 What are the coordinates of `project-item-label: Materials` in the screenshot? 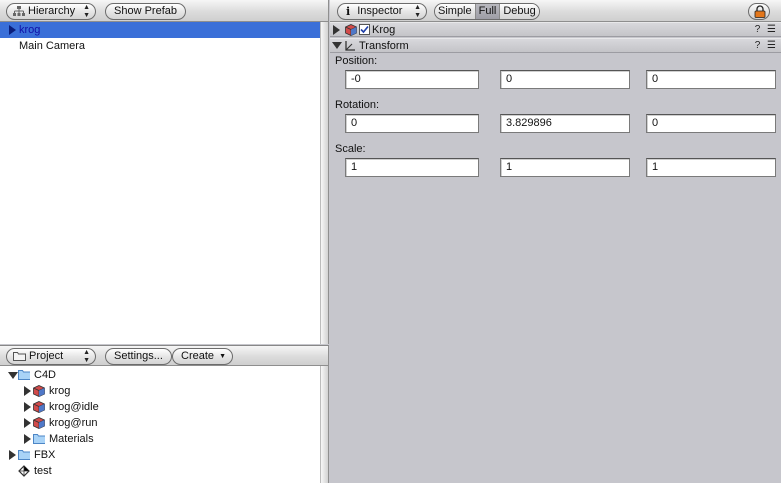 It's located at (71, 439).